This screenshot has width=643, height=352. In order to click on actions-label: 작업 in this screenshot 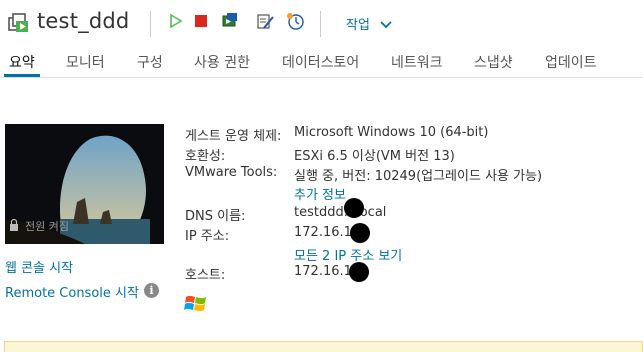, I will do `click(358, 25)`.